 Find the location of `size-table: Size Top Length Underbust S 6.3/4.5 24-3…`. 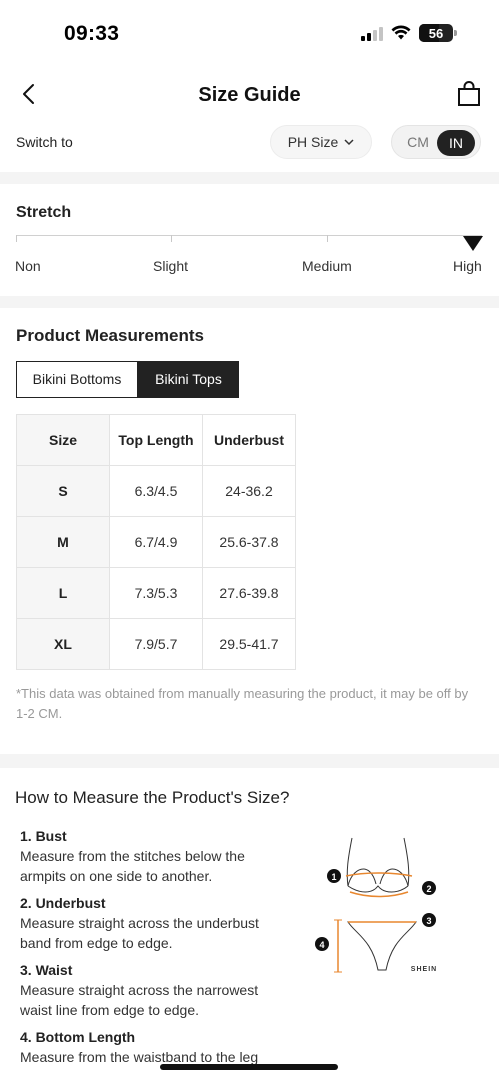

size-table: Size Top Length Underbust S 6.3/4.5 24-3… is located at coordinates (156, 542).